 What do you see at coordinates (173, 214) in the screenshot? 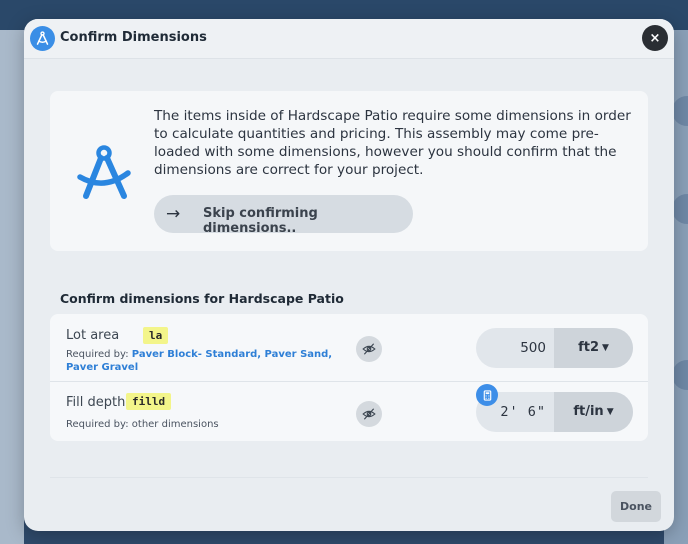
I see `arrow-right-icon: →` at bounding box center [173, 214].